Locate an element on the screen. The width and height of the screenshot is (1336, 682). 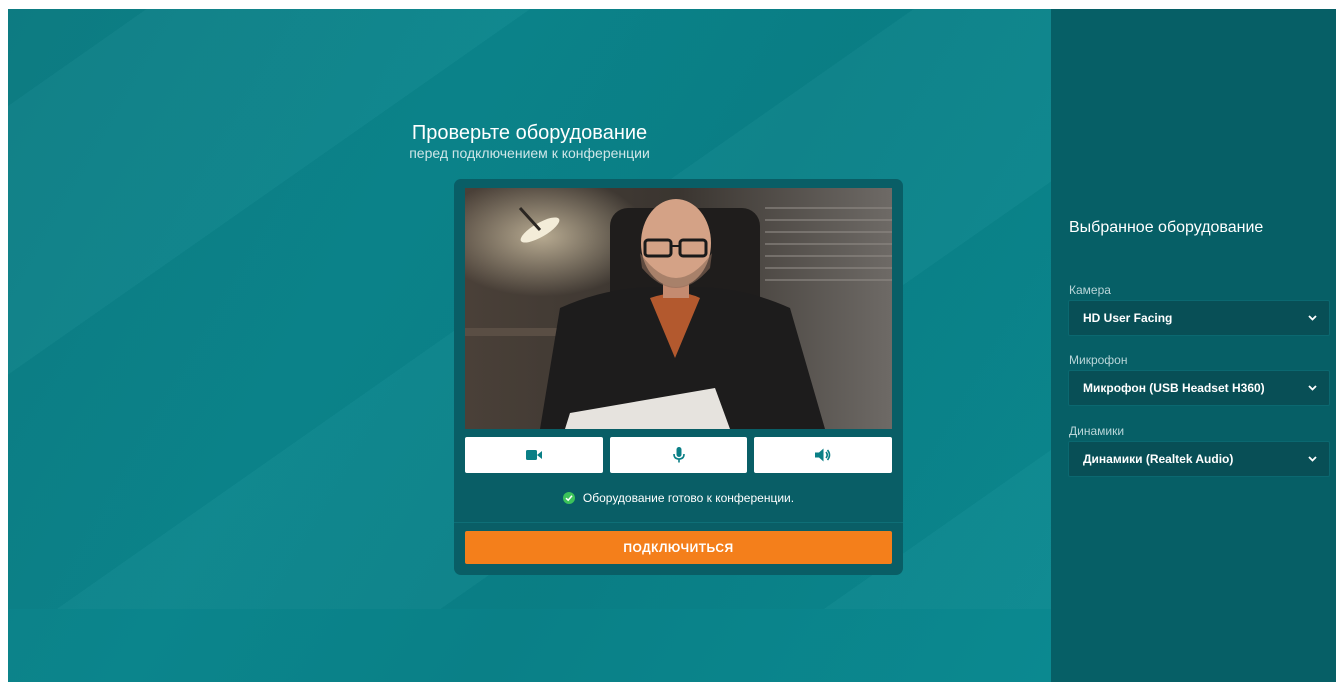
microphone-icon is located at coordinates (678, 455).